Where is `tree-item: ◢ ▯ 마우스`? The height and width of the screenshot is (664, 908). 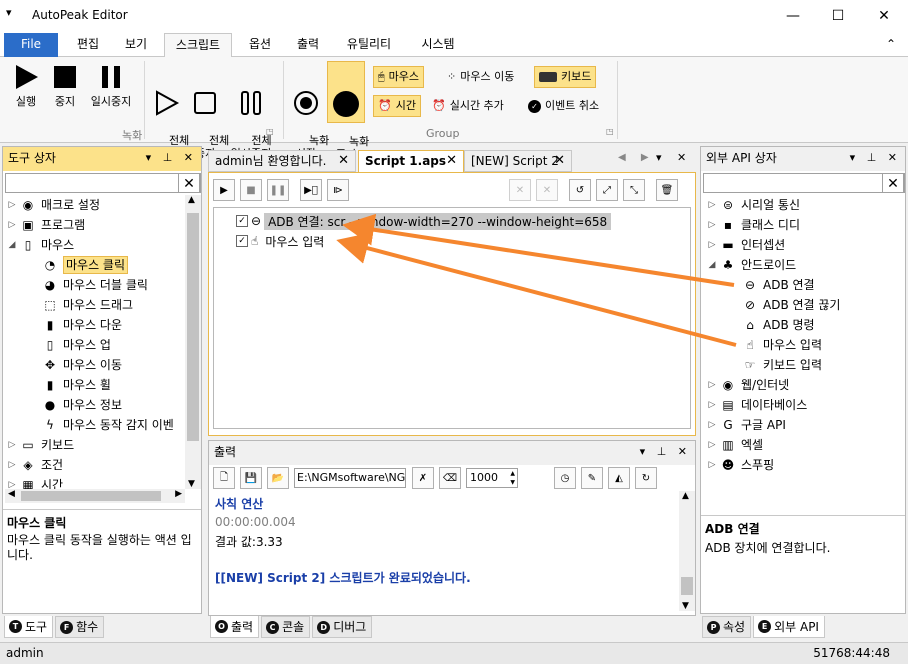 tree-item: ◢ ▯ 마우스 is located at coordinates (40, 245).